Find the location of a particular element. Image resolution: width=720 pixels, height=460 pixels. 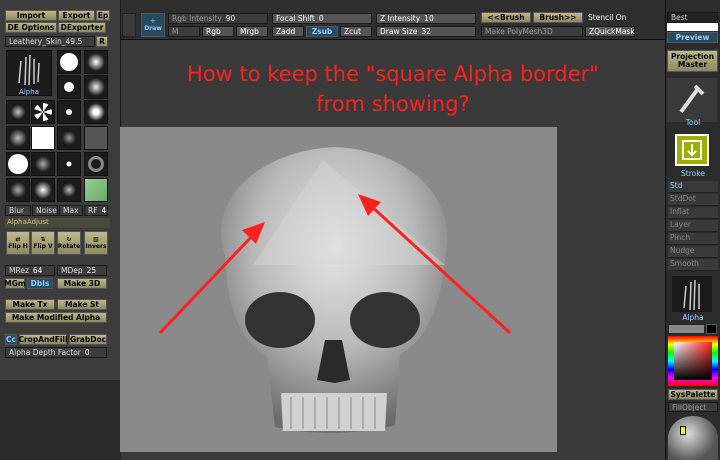

stroke-button is located at coordinates (692, 150).